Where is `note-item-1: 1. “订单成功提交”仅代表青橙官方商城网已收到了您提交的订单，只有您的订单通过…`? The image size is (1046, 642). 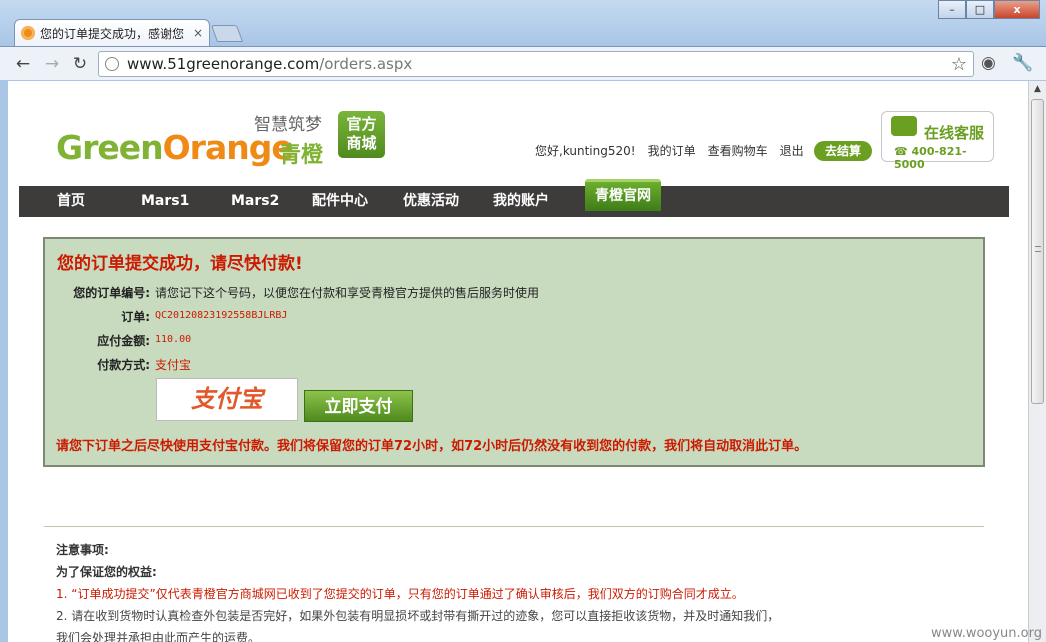
note-item-1: 1. “订单成功提交”仅代表青橙官方商城网已收到了您提交的订单，只有您的订单通过… is located at coordinates (400, 594).